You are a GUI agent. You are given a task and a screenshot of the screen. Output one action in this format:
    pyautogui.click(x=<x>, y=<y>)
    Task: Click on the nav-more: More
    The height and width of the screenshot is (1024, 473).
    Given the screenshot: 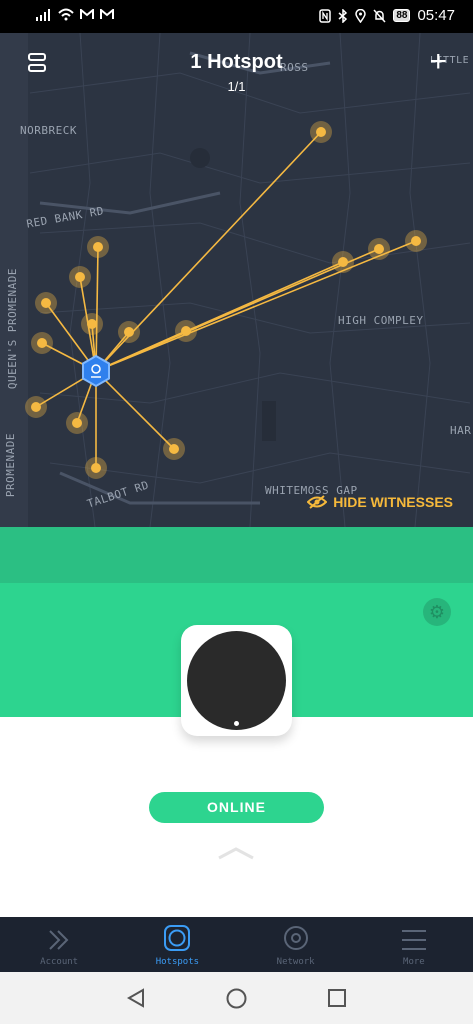 What is the action you would take?
    pyautogui.click(x=414, y=944)
    